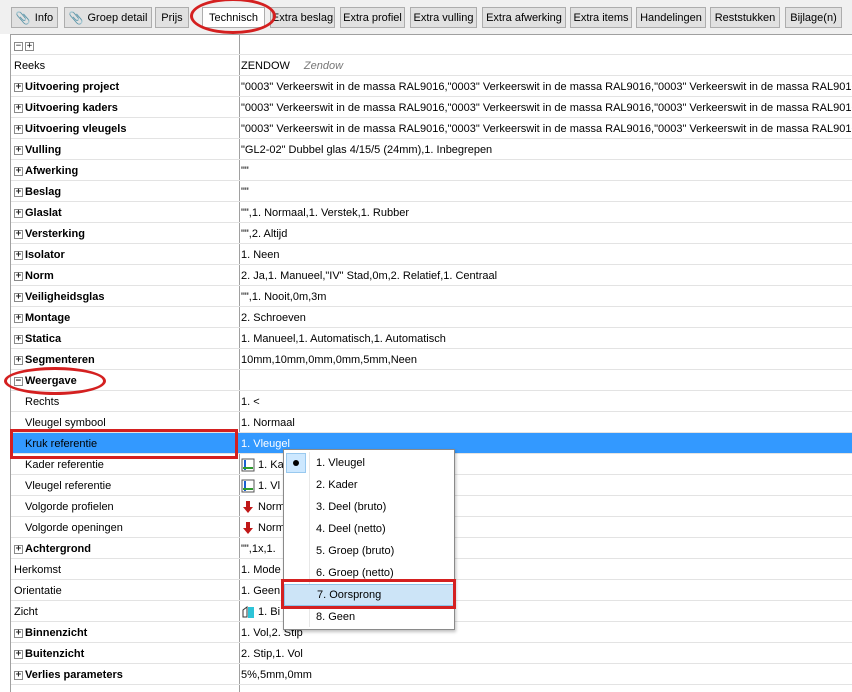 This screenshot has width=852, height=692. What do you see at coordinates (546, 234) in the screenshot?
I see `property-value: "",2. Altijd` at bounding box center [546, 234].